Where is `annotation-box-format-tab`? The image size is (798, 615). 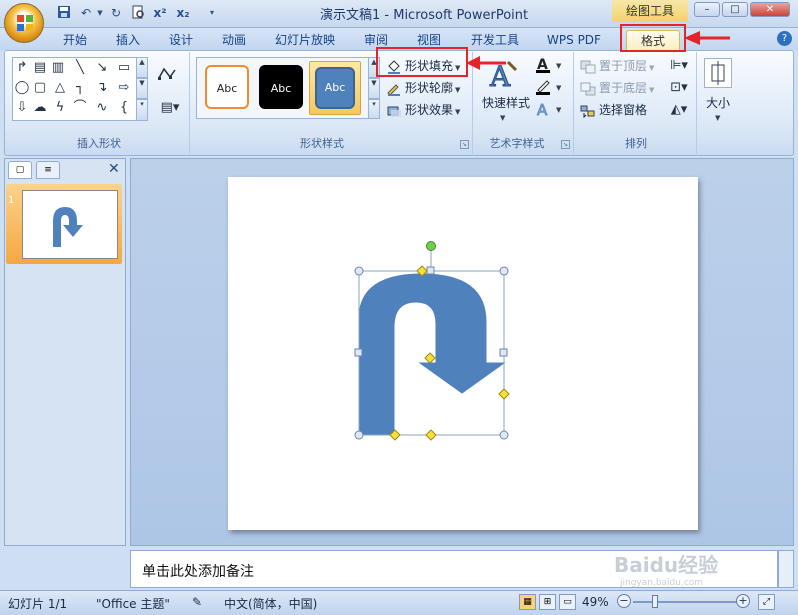
annotation-box-format-tab is located at coordinates (653, 38).